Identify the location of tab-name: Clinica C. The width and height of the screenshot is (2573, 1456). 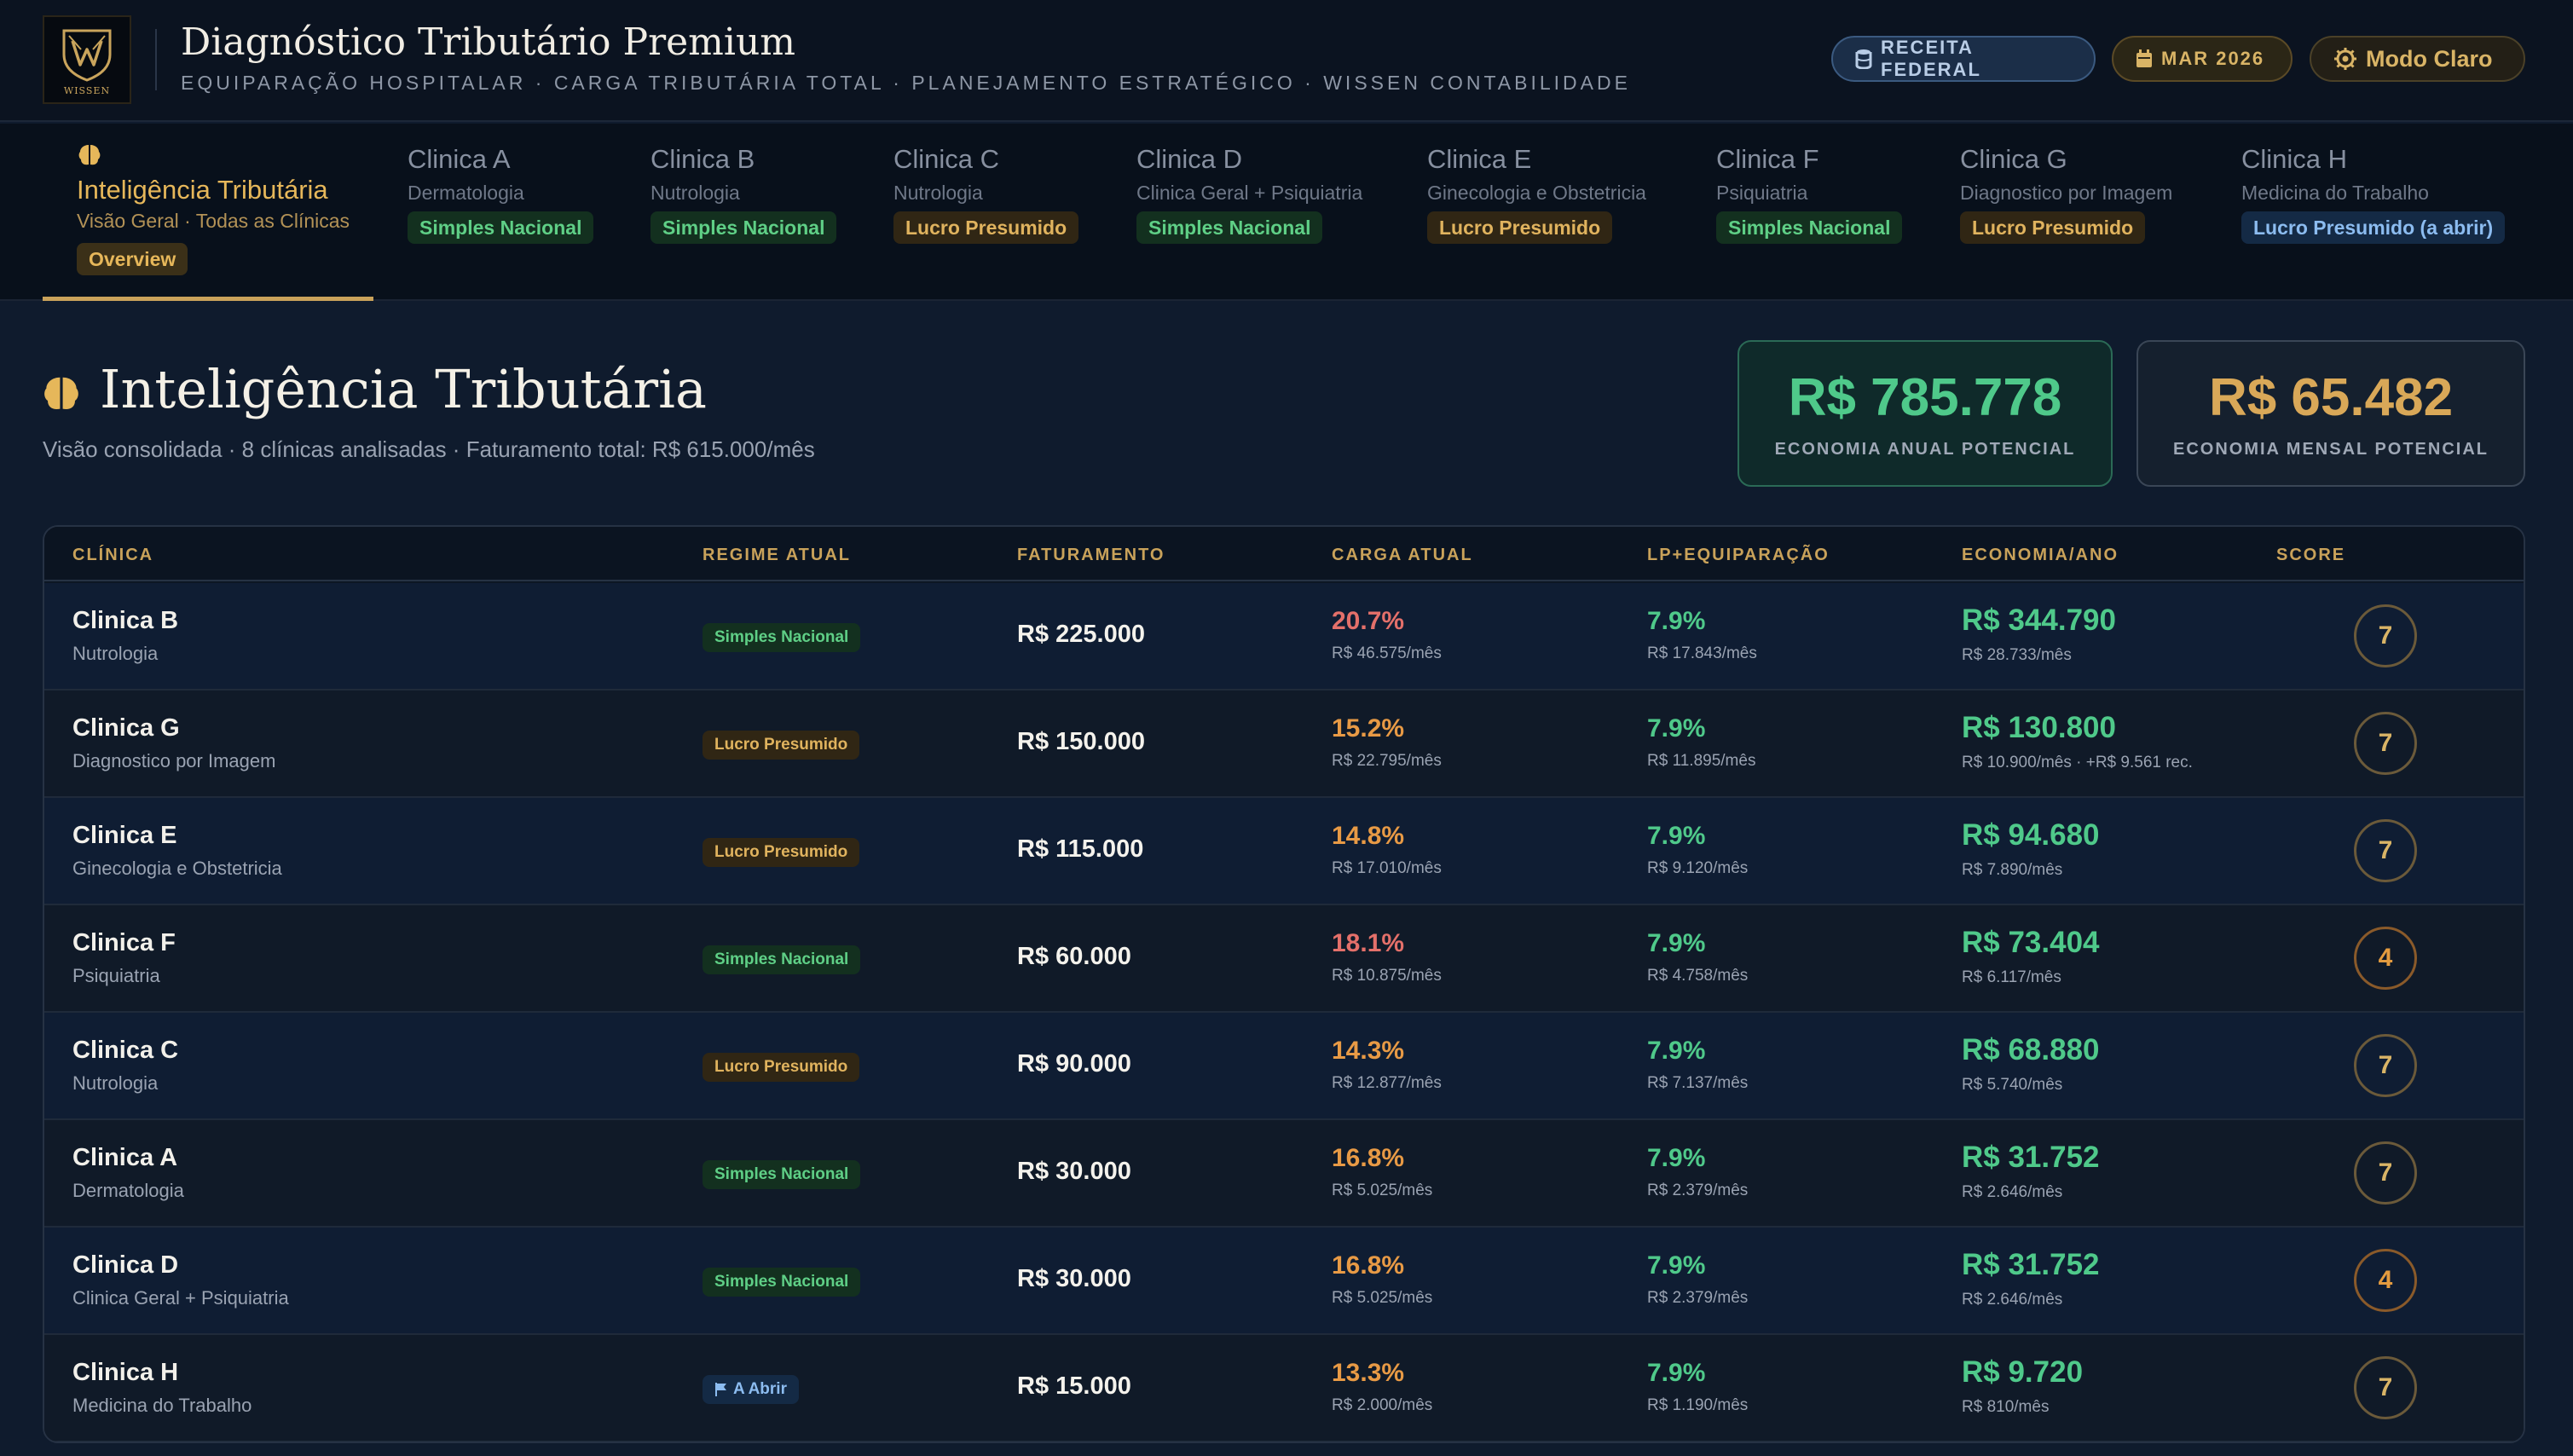
(946, 159).